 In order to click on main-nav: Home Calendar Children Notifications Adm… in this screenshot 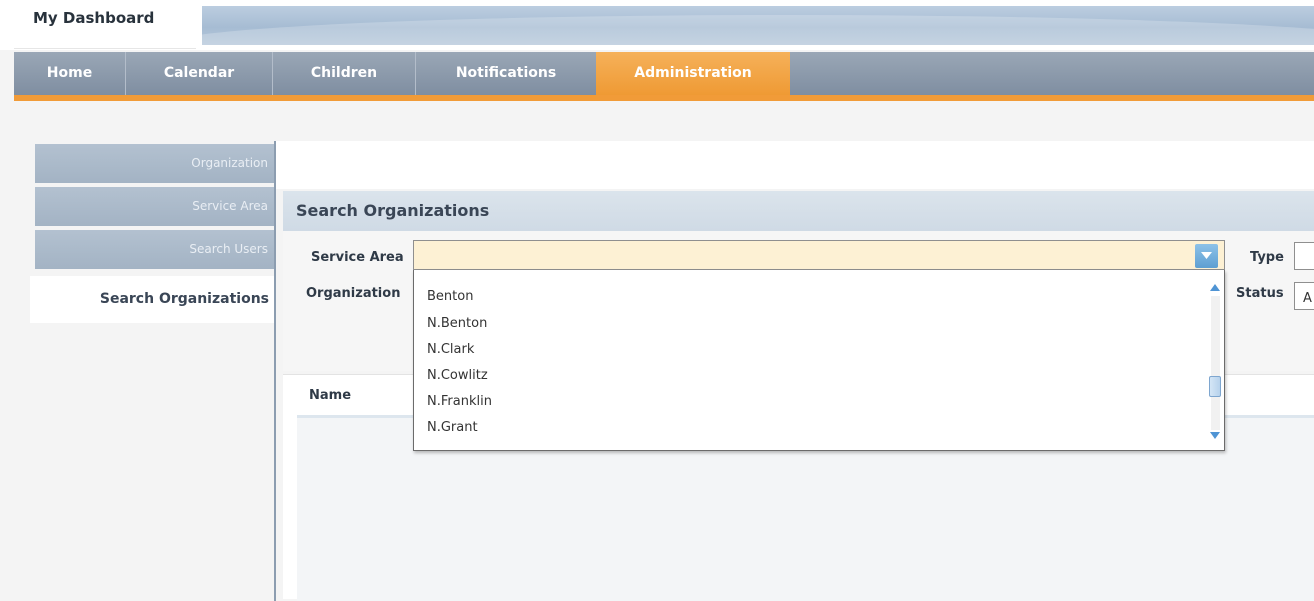, I will do `click(664, 73)`.